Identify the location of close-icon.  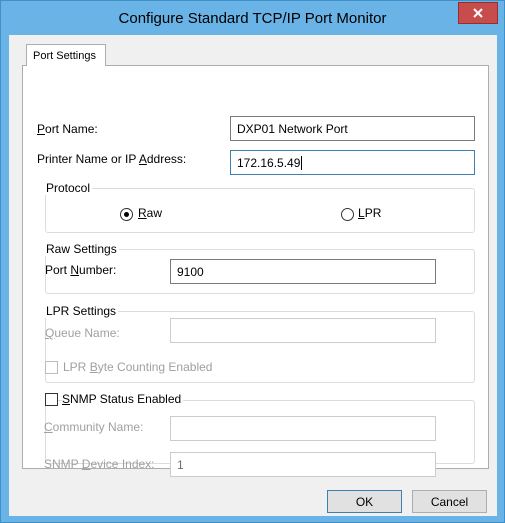
(478, 13).